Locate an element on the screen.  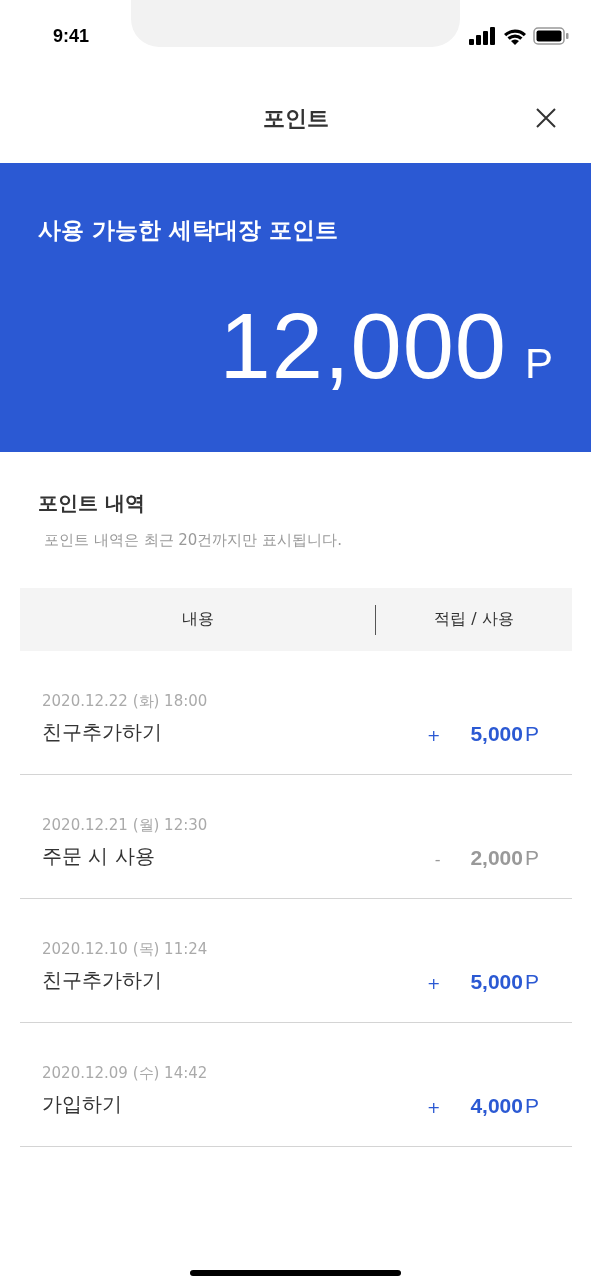
entry-amount: 4,000 is located at coordinates (496, 1106).